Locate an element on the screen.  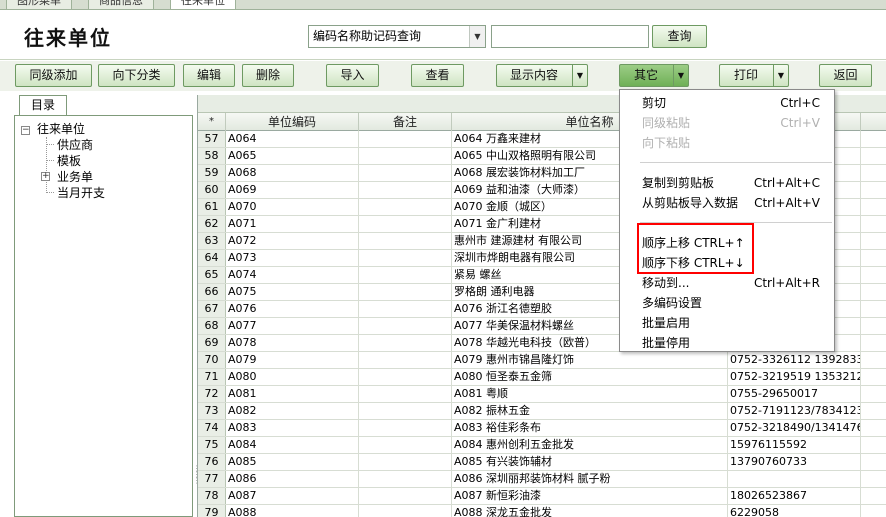
view-button: 查看 is located at coordinates (437, 75).